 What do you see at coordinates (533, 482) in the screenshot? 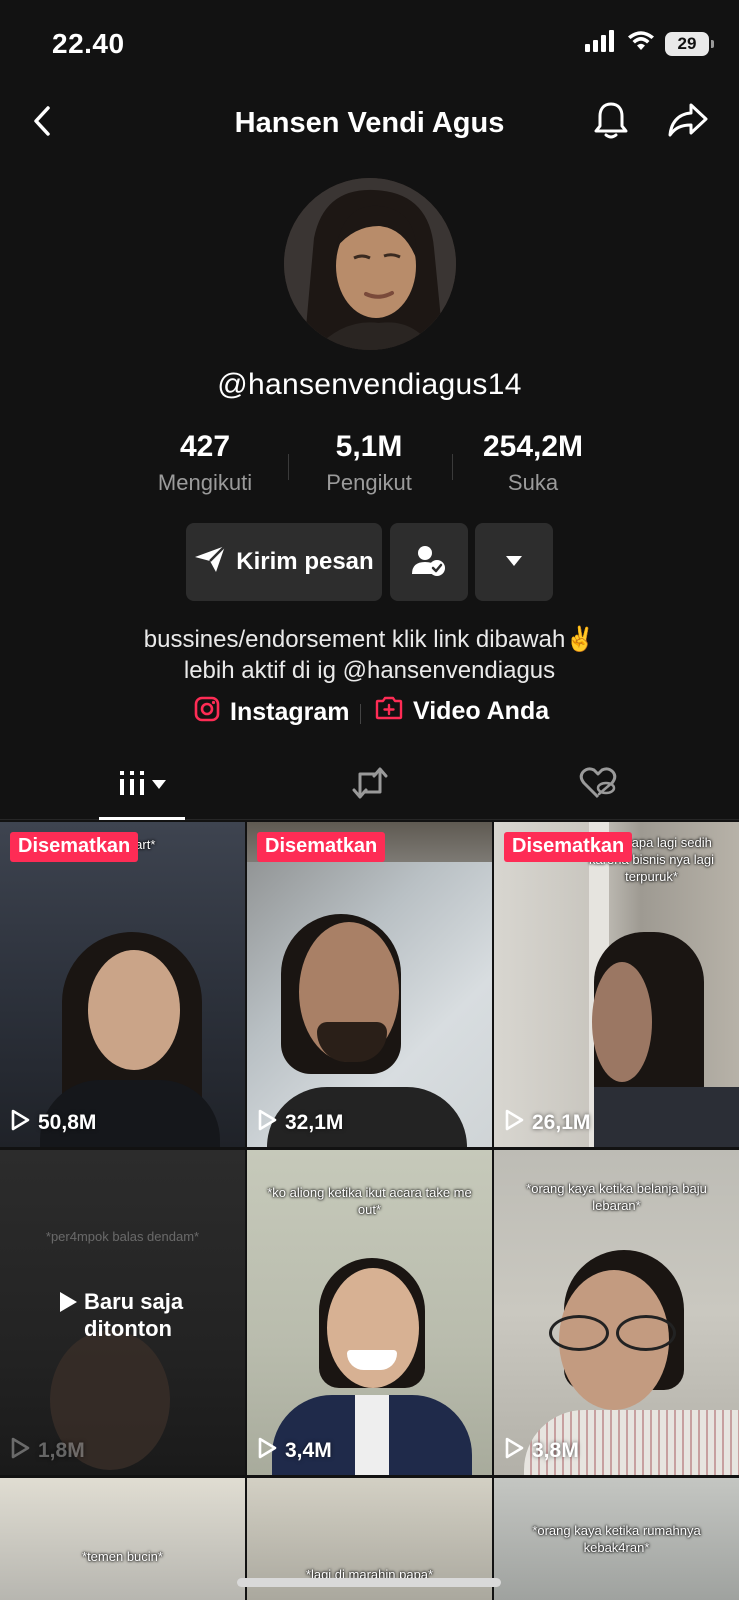
I see `stat-likes-label: Suka` at bounding box center [533, 482].